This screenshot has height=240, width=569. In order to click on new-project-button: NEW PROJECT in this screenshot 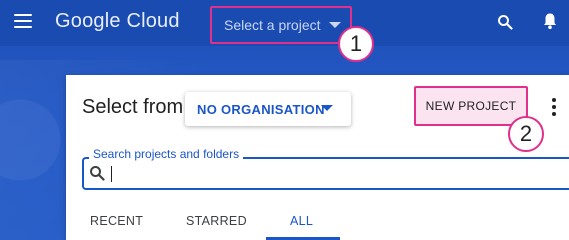, I will do `click(471, 106)`.